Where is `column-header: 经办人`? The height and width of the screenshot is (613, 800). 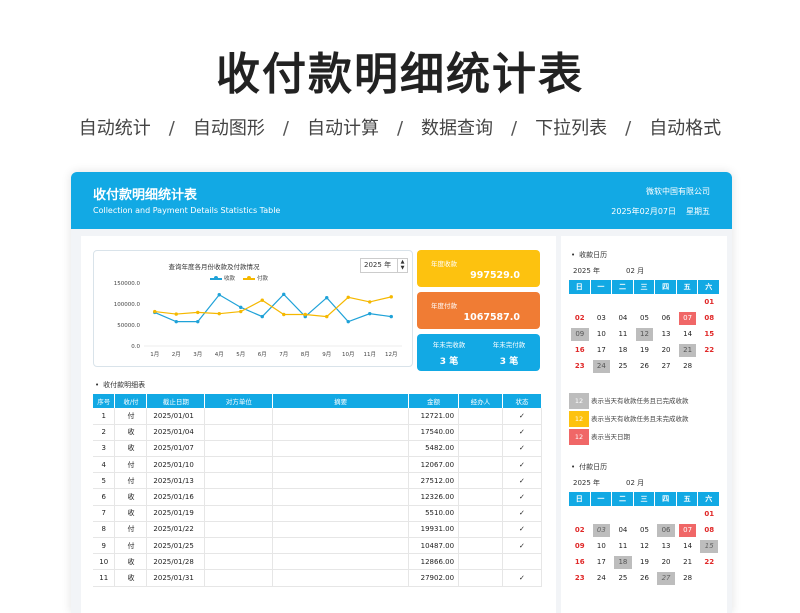
column-header: 经办人 is located at coordinates (480, 401).